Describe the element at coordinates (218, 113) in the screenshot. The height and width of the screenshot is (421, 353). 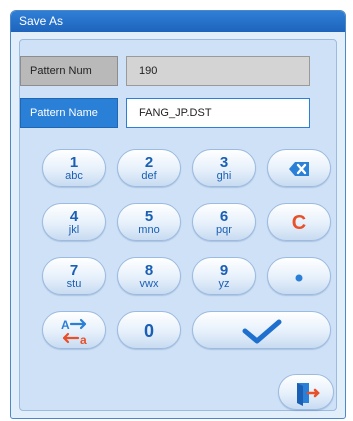
I see `pattern-name-field: FANG_JP.DST` at that location.